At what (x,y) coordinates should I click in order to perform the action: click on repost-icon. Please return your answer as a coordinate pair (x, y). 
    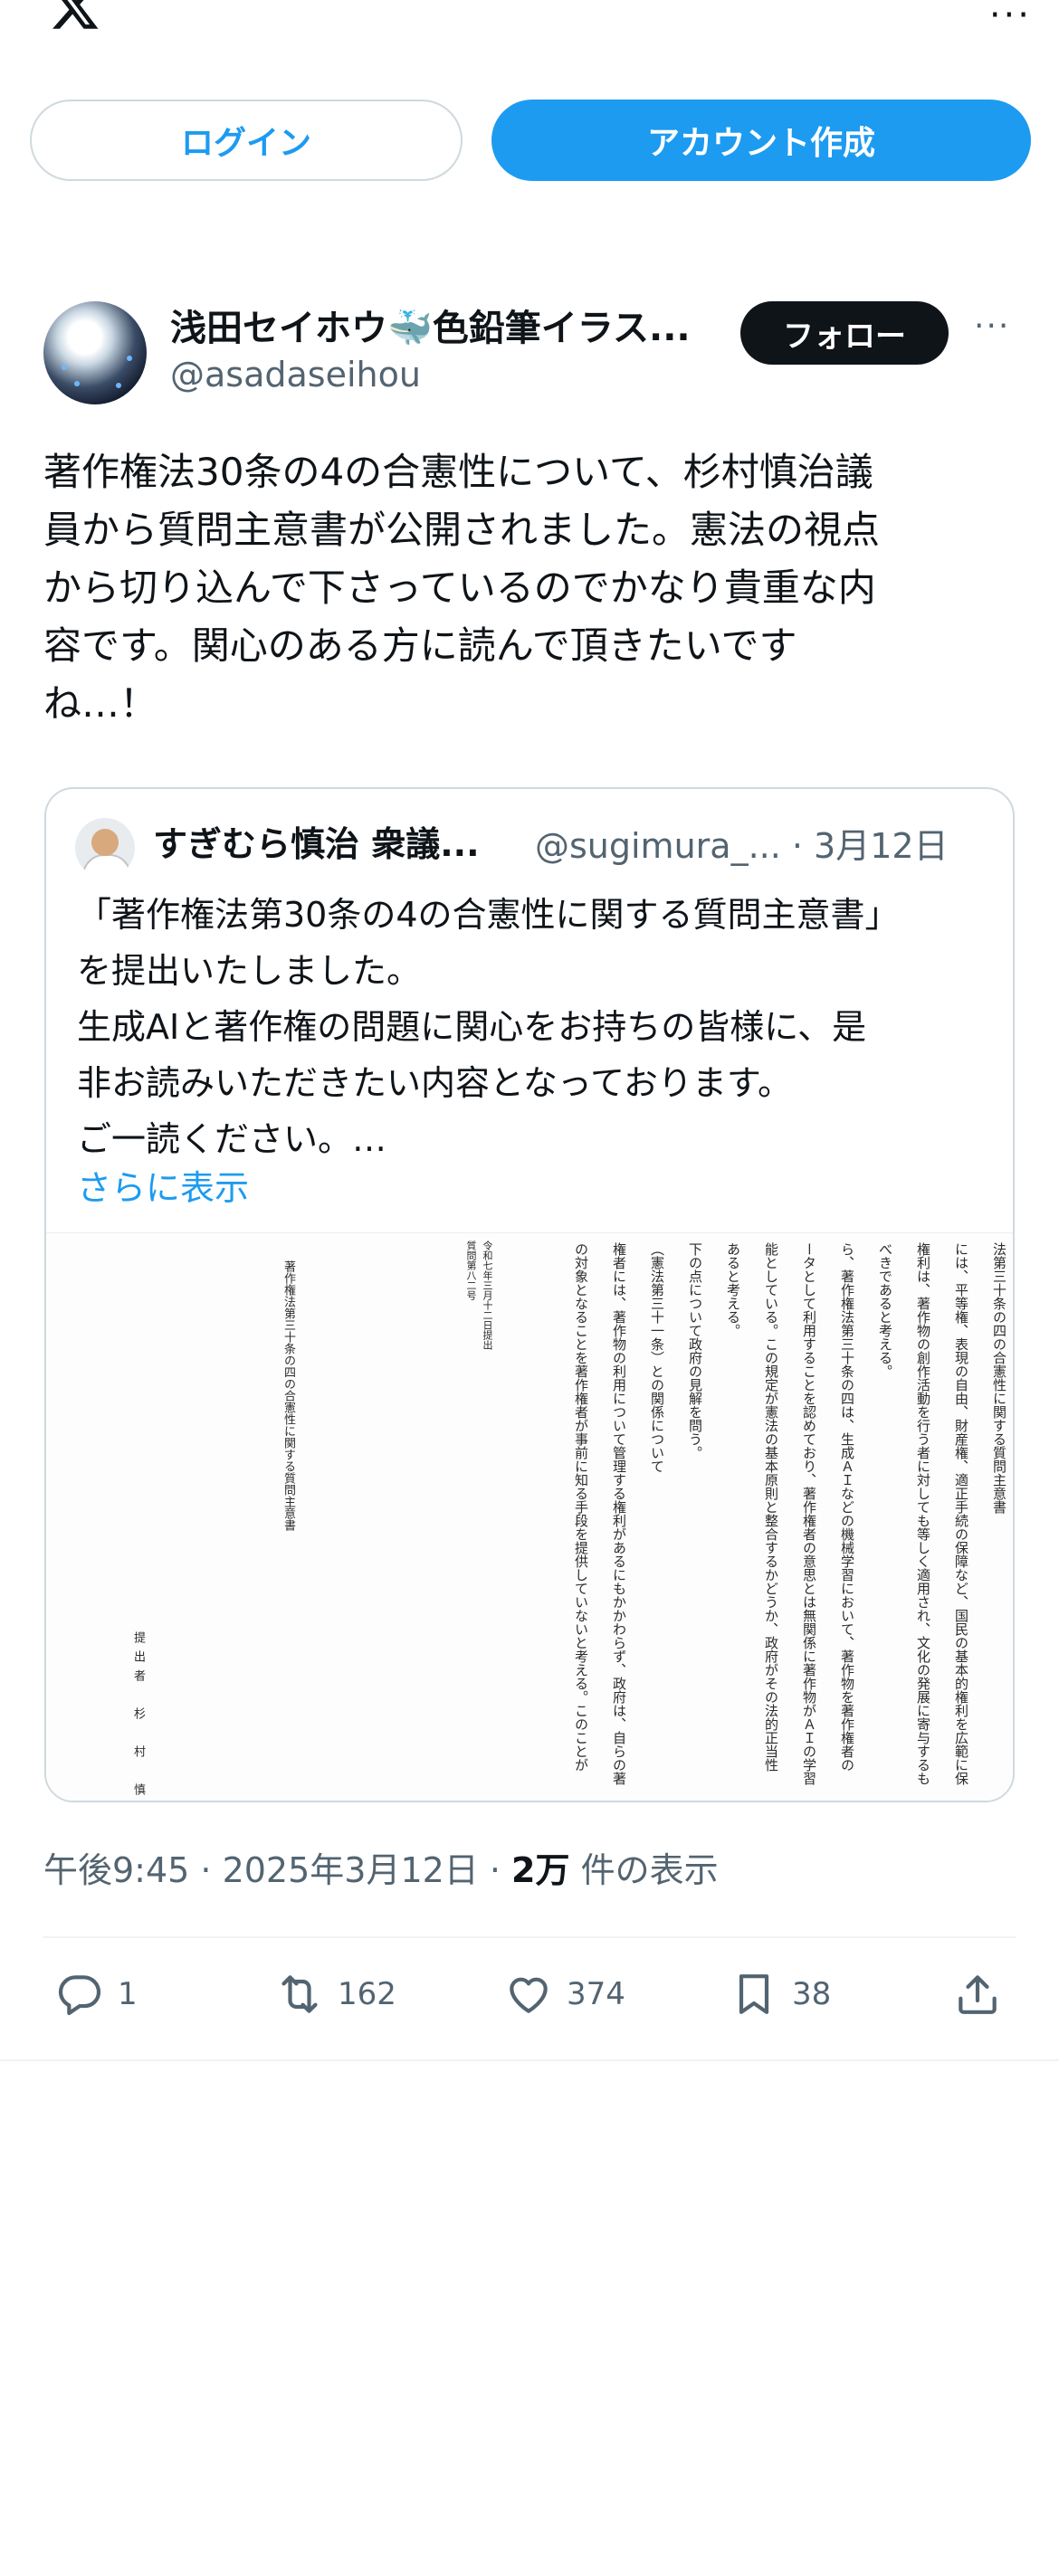
    Looking at the image, I should click on (299, 1994).